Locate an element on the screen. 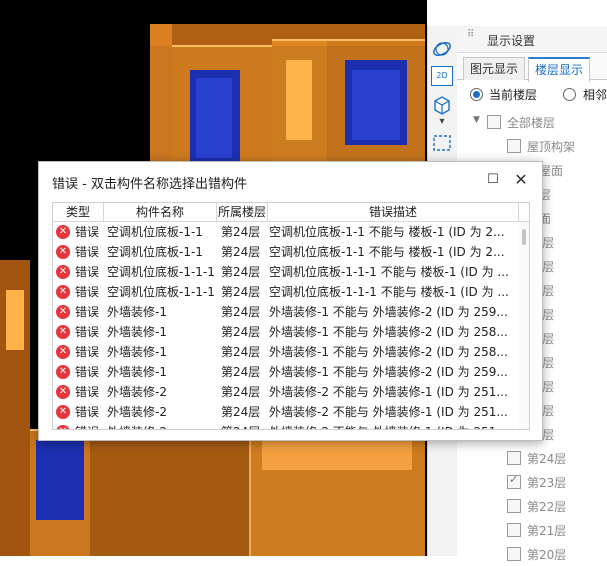 Image resolution: width=607 pixels, height=566 pixels. radio-adjacent-floor-label: 相邻 is located at coordinates (595, 95).